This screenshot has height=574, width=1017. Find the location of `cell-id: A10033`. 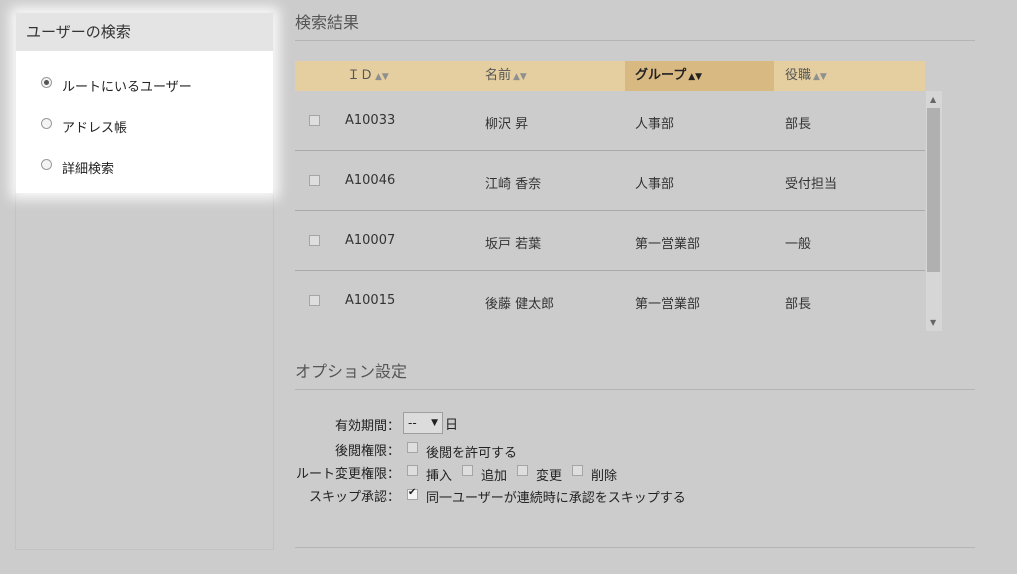

cell-id: A10033 is located at coordinates (370, 120).